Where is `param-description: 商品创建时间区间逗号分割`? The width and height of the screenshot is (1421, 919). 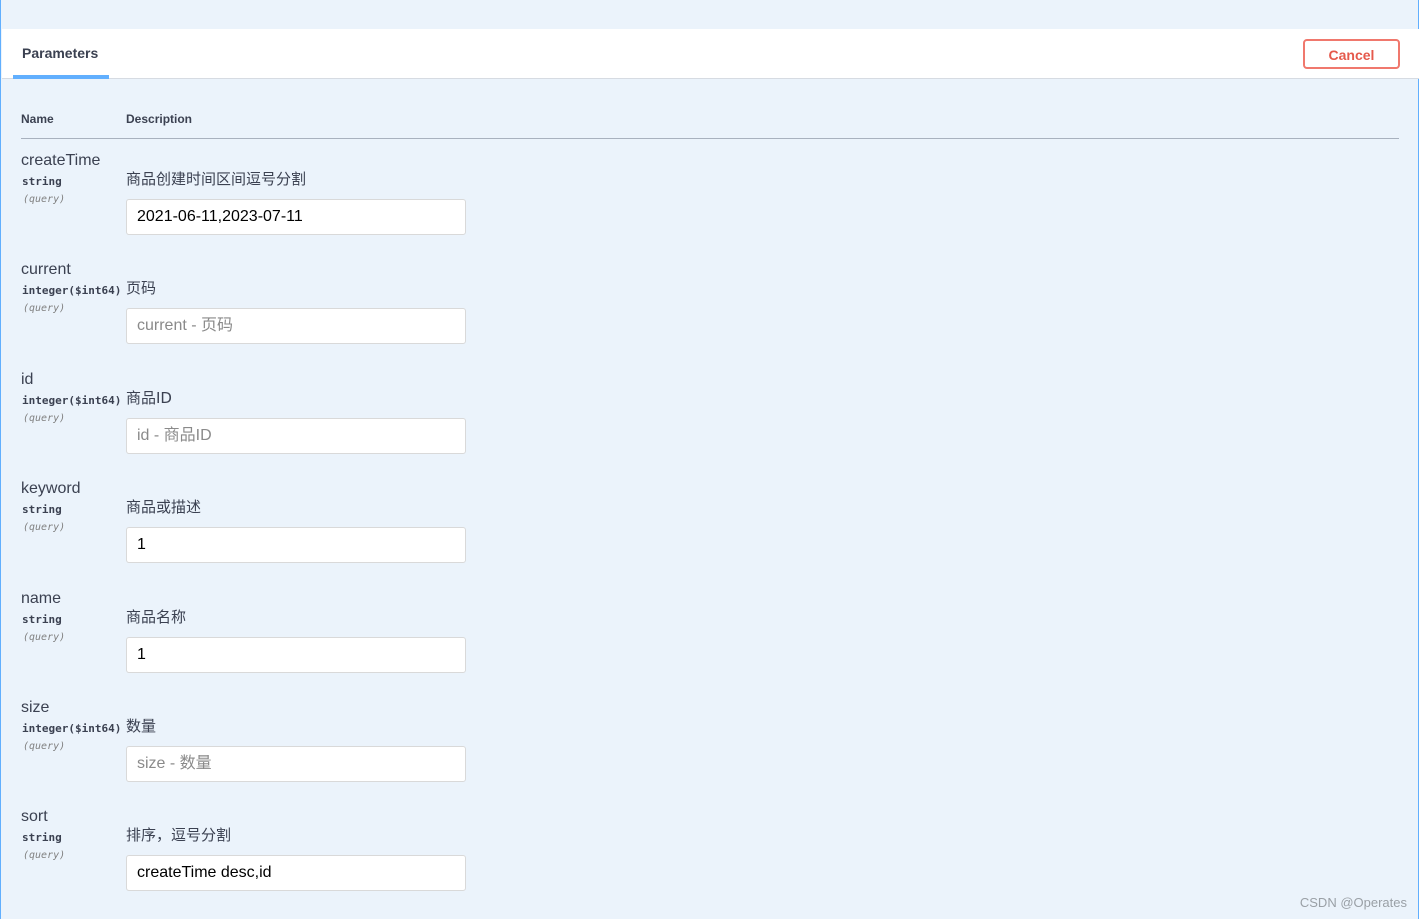 param-description: 商品创建时间区间逗号分割 is located at coordinates (216, 179).